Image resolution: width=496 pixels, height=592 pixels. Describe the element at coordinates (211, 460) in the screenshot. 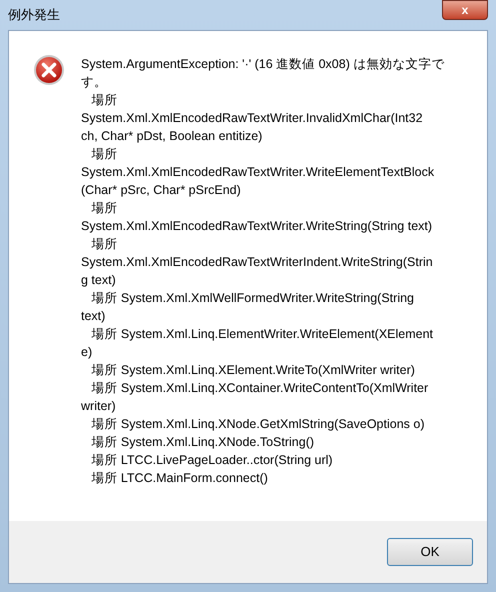

I see `message-line: 場所 LTCC.LivePageLoader..ctor(String url)` at that location.